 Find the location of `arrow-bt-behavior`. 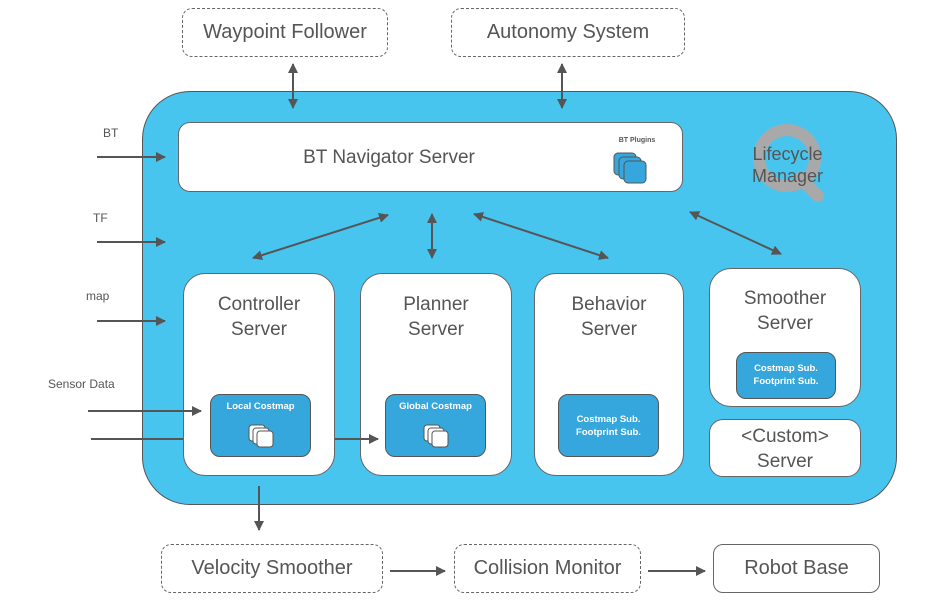

arrow-bt-behavior is located at coordinates (541, 236).